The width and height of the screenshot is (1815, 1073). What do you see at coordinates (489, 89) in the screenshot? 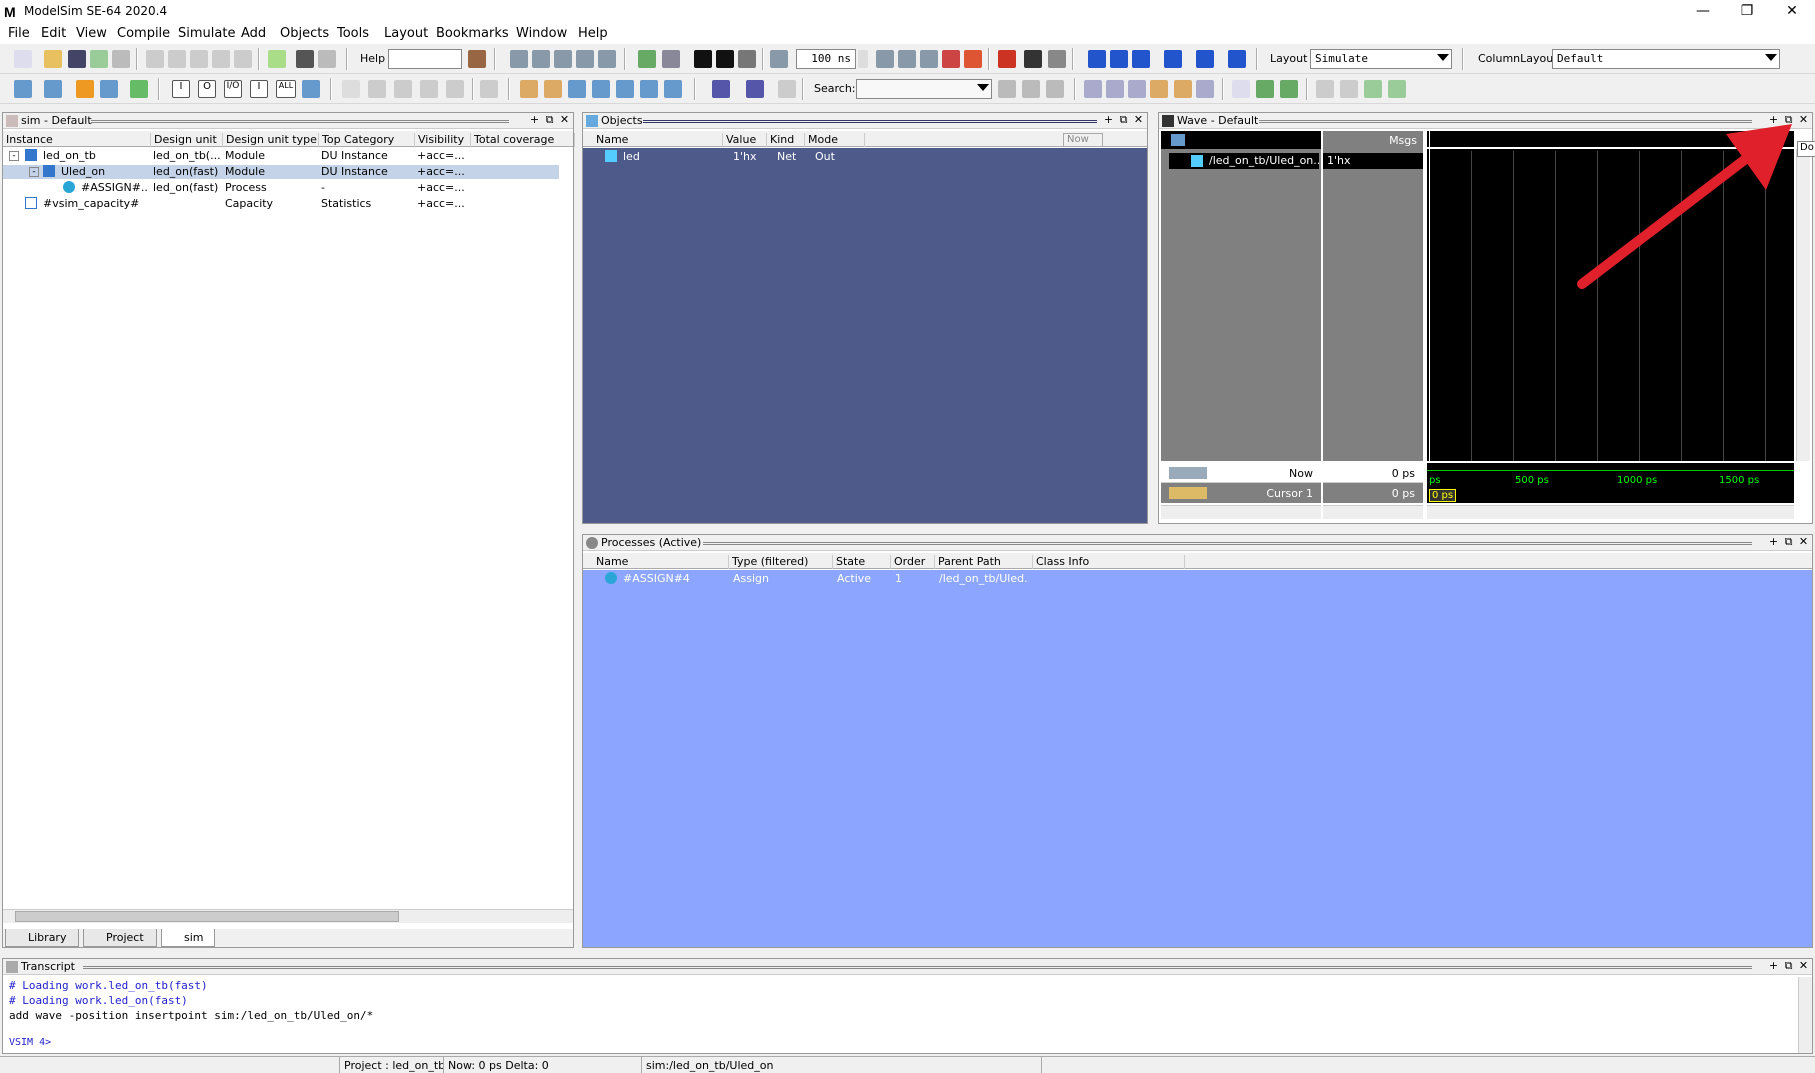
I see `bookmark-icon` at bounding box center [489, 89].